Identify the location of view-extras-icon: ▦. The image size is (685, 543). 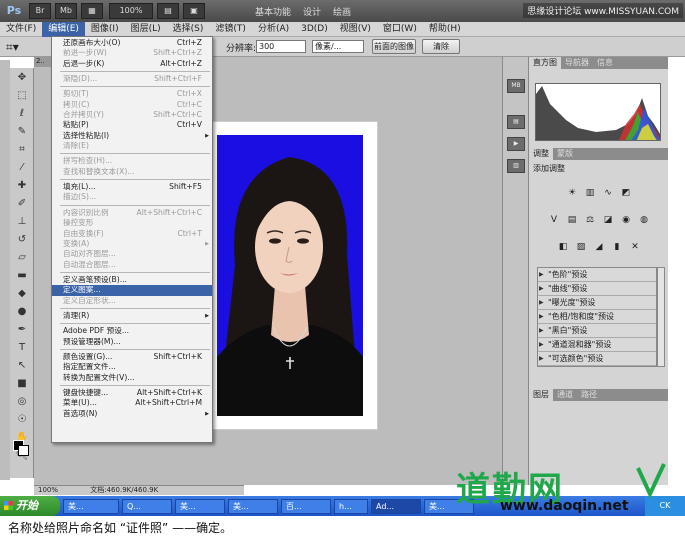
(92, 11).